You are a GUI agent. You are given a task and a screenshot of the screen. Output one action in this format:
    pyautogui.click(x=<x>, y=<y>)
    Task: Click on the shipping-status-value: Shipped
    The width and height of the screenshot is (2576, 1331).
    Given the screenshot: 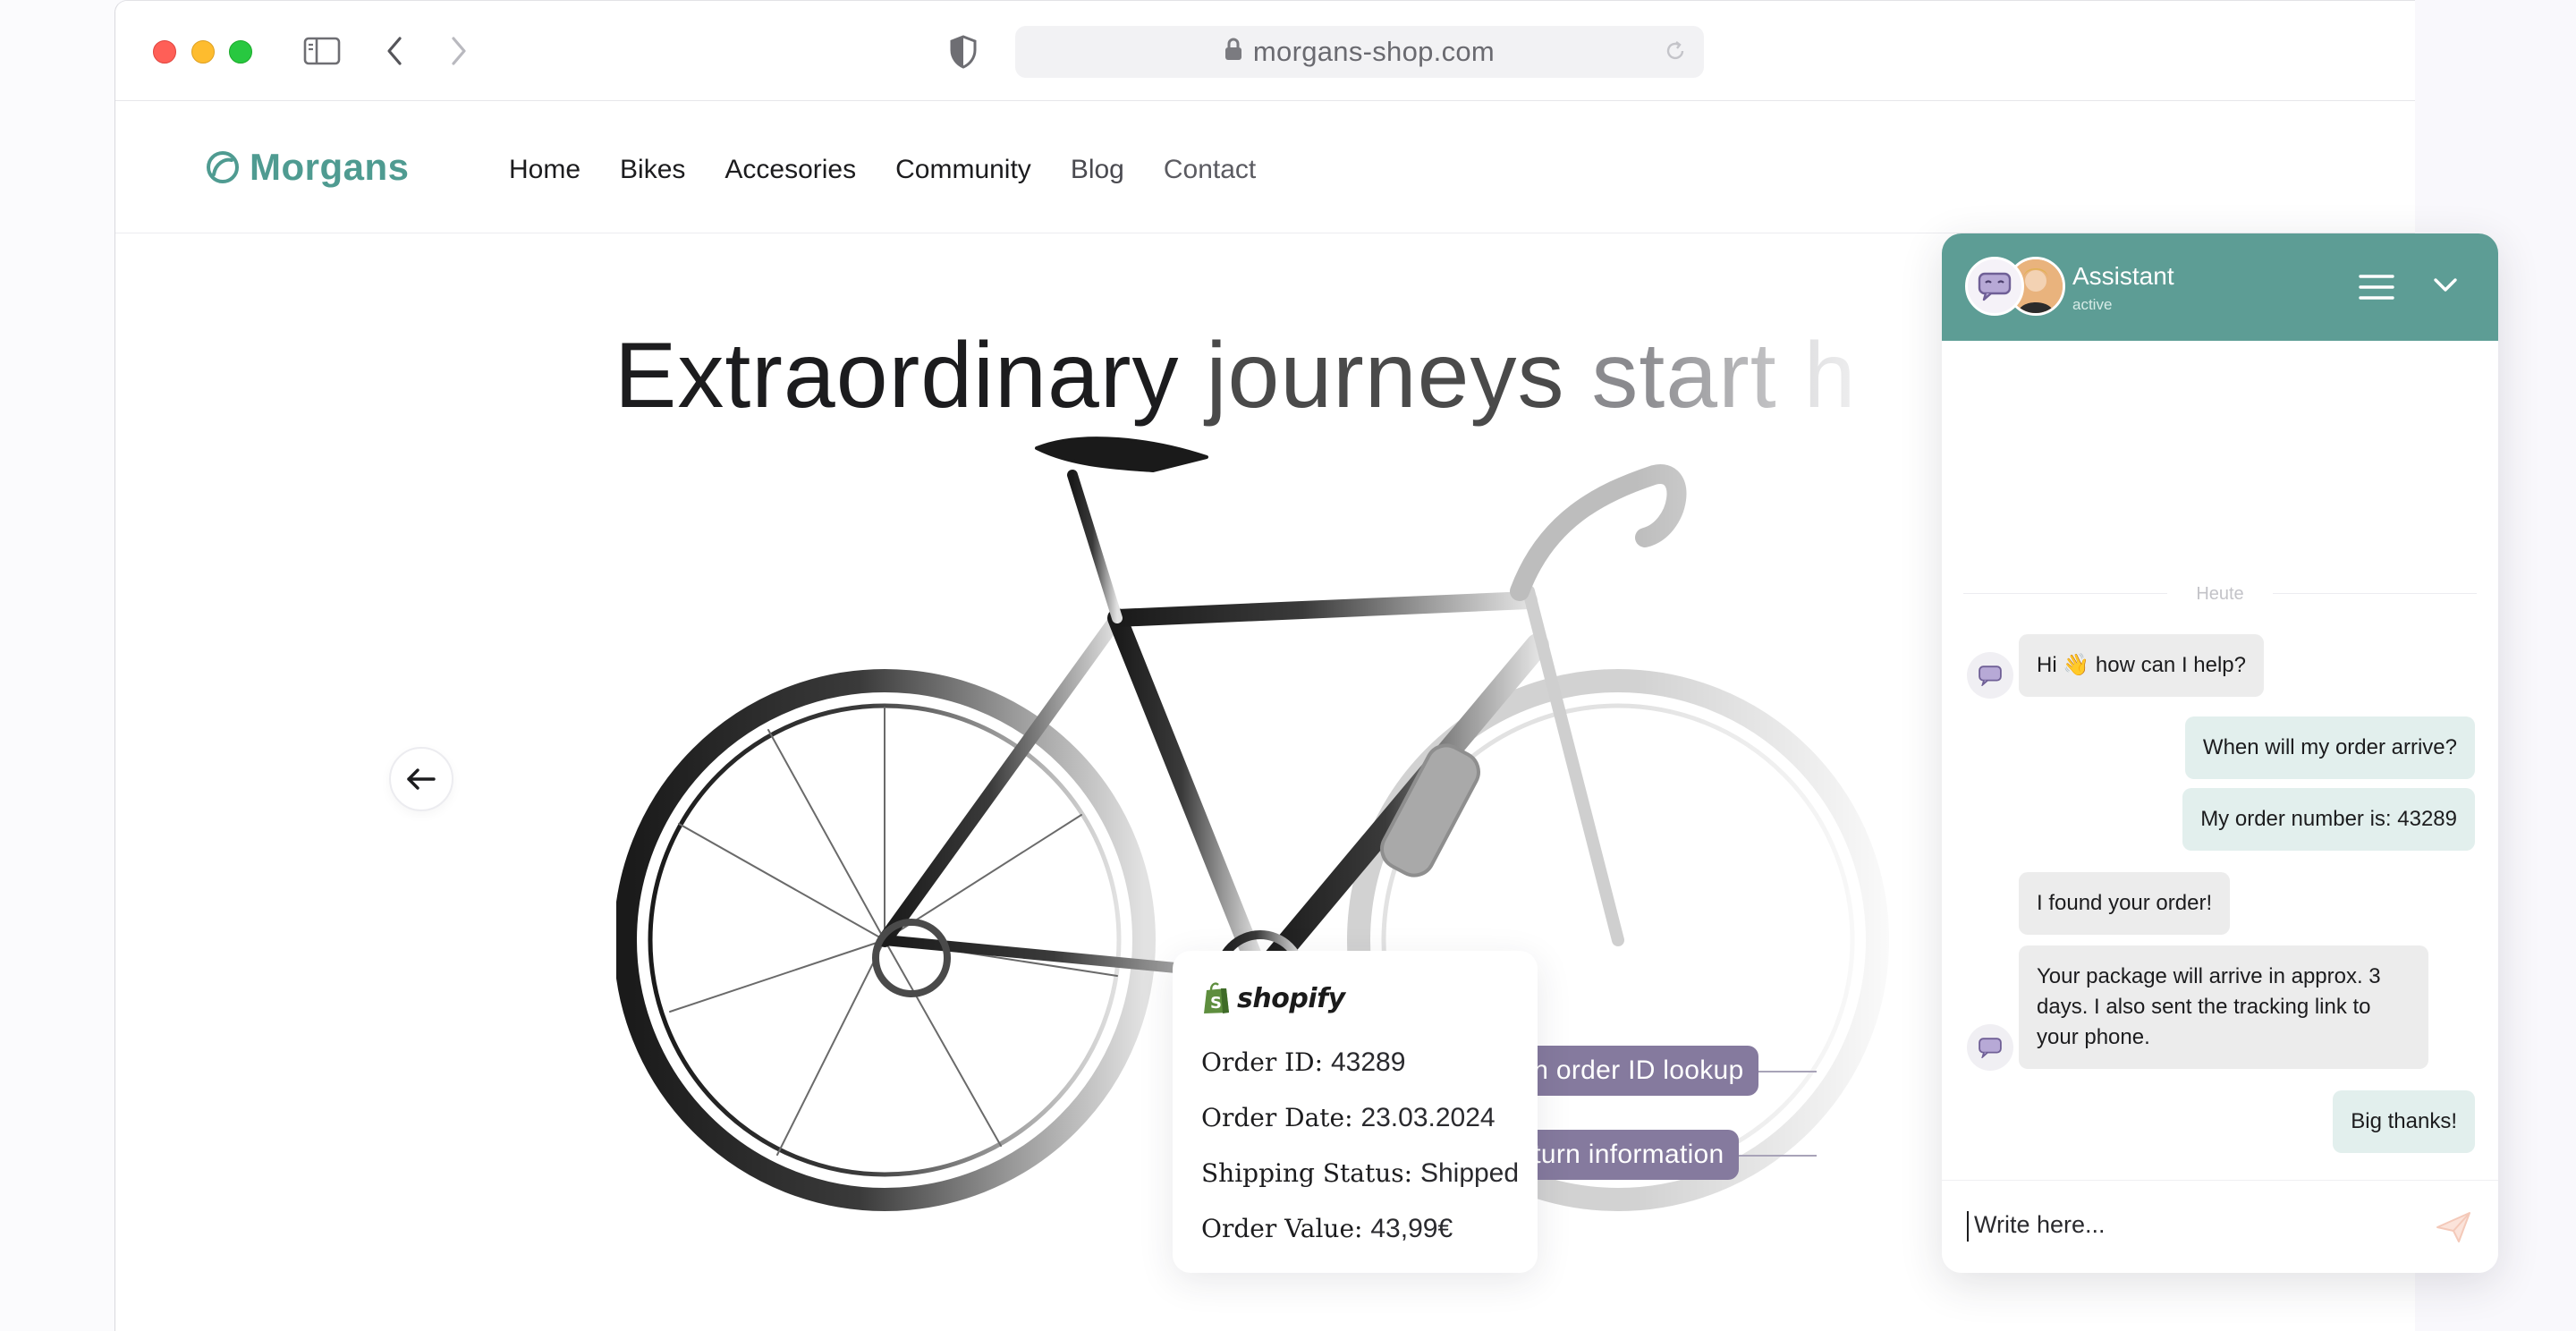 What is the action you would take?
    pyautogui.click(x=1469, y=1173)
    